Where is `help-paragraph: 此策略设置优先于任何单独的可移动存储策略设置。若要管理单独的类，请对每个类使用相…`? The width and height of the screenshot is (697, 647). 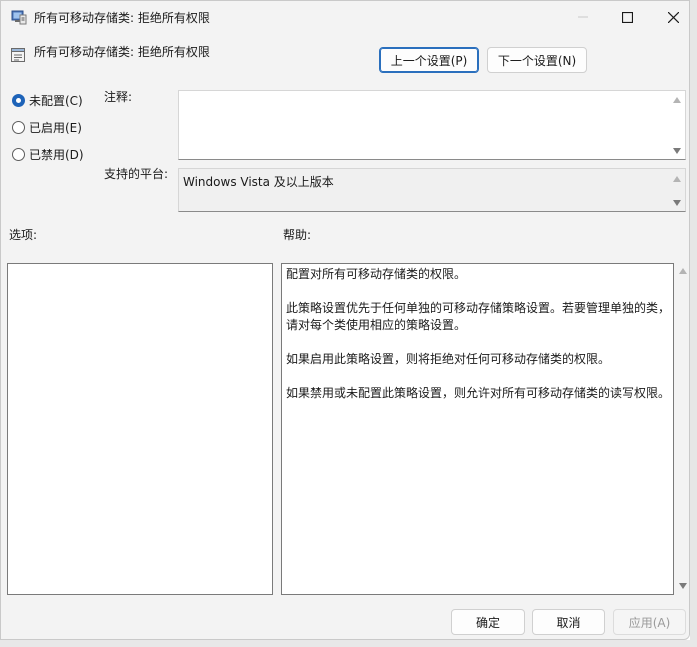 help-paragraph: 此策略设置优先于任何单独的可移动存储策略设置。若要管理单独的类，请对每个类使用相… is located at coordinates (478, 316).